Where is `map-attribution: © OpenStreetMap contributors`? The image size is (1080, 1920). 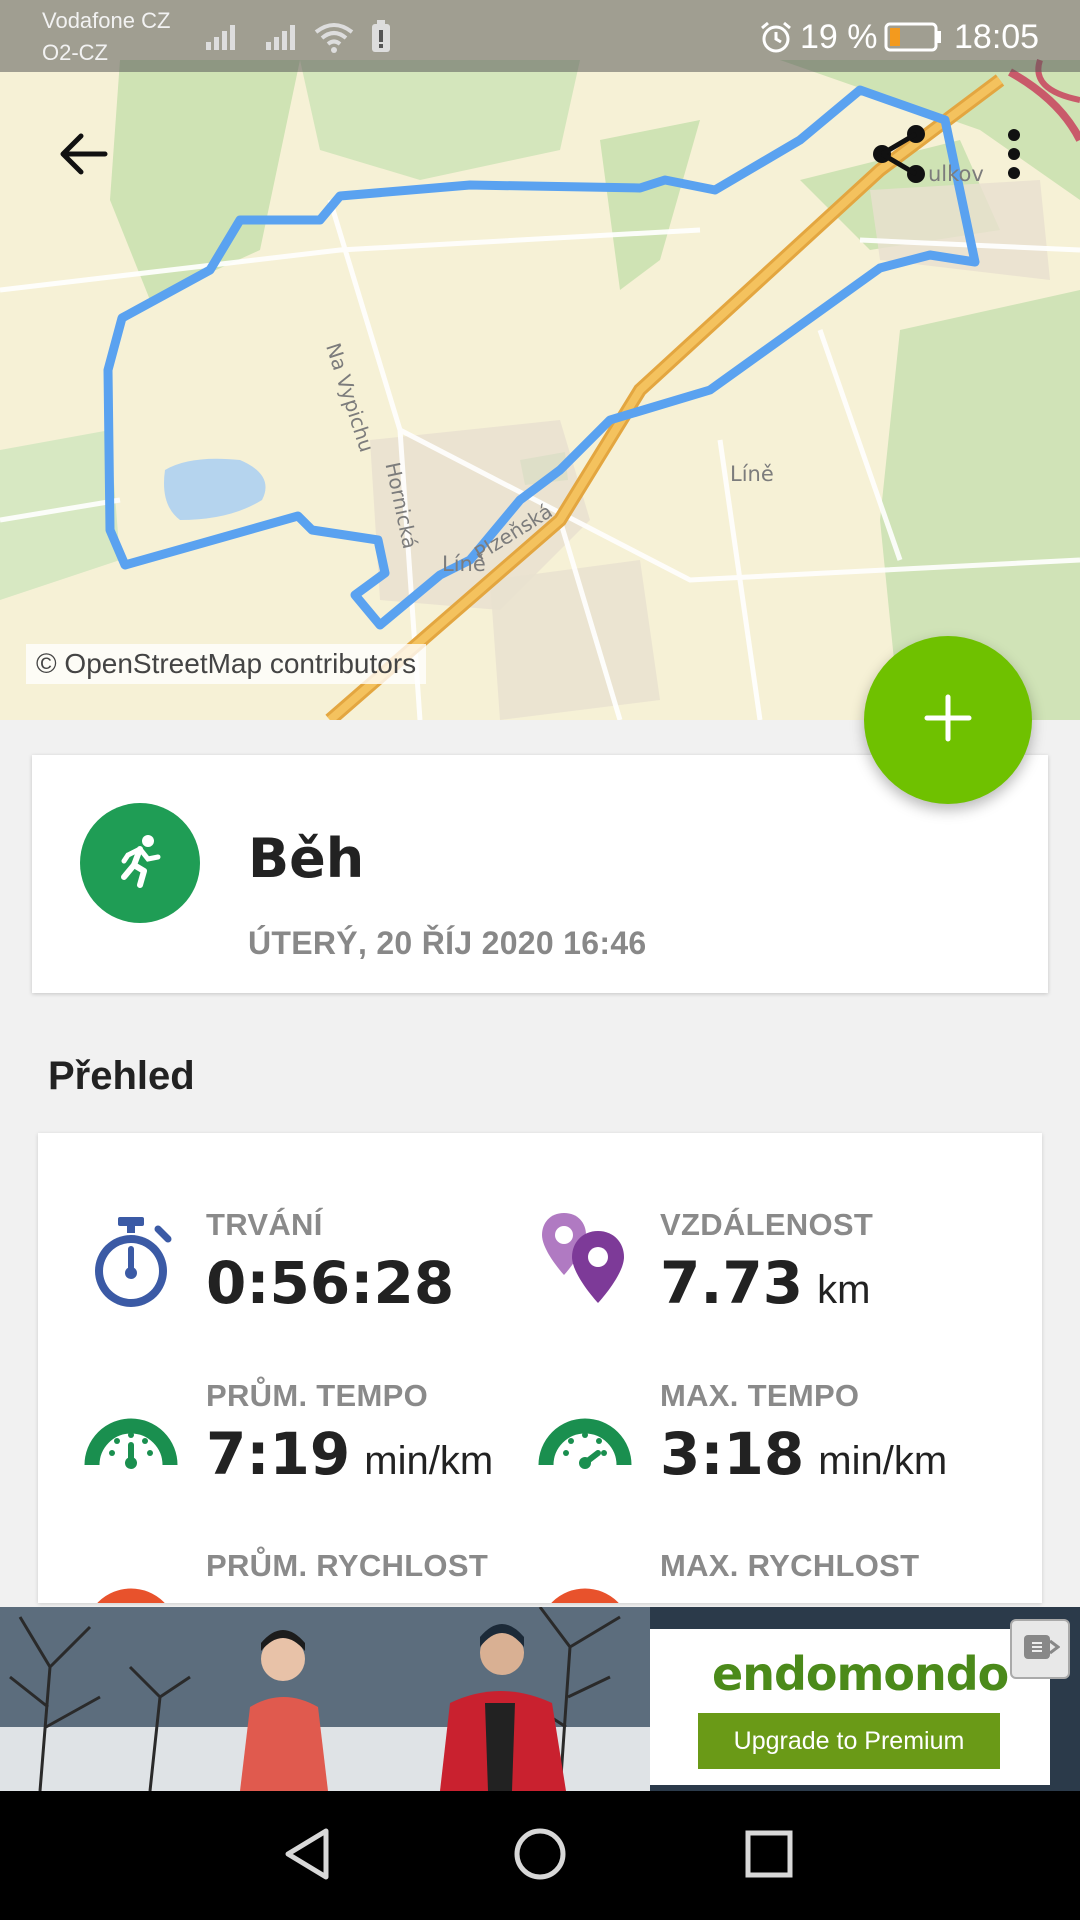
map-attribution: © OpenStreetMap contributors is located at coordinates (226, 664).